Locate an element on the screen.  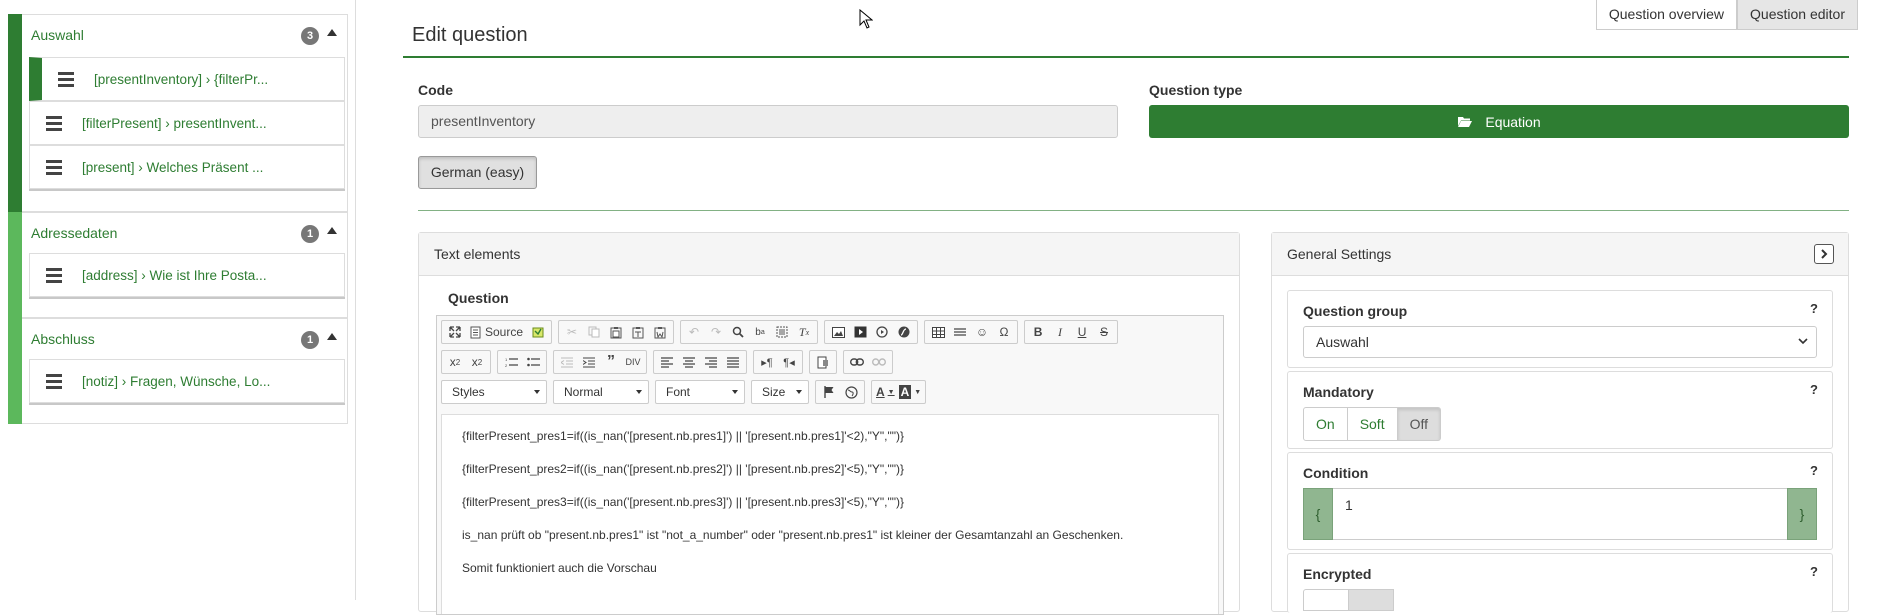
subscript-icon: x2 is located at coordinates (455, 362).